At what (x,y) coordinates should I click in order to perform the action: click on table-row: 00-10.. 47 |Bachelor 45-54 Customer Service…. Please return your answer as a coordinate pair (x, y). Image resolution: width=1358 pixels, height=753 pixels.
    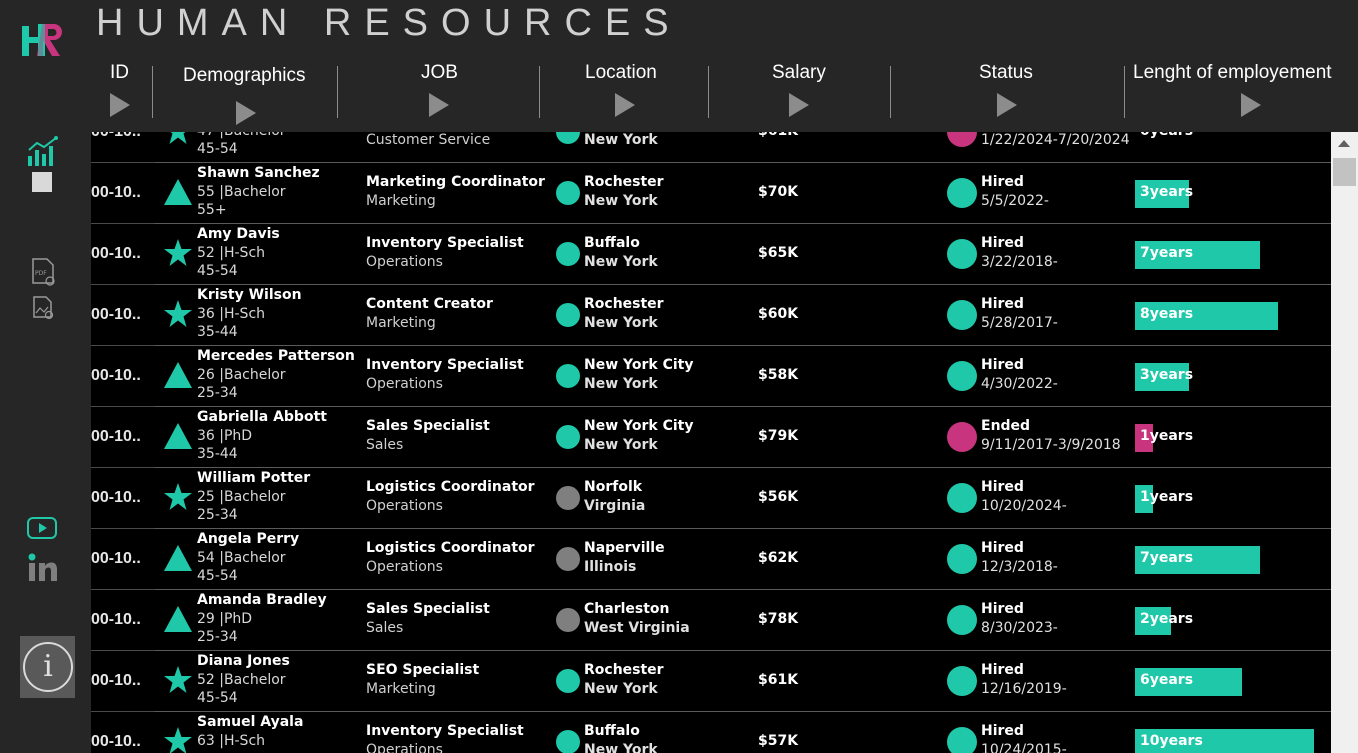
    Looking at the image, I should click on (711, 147).